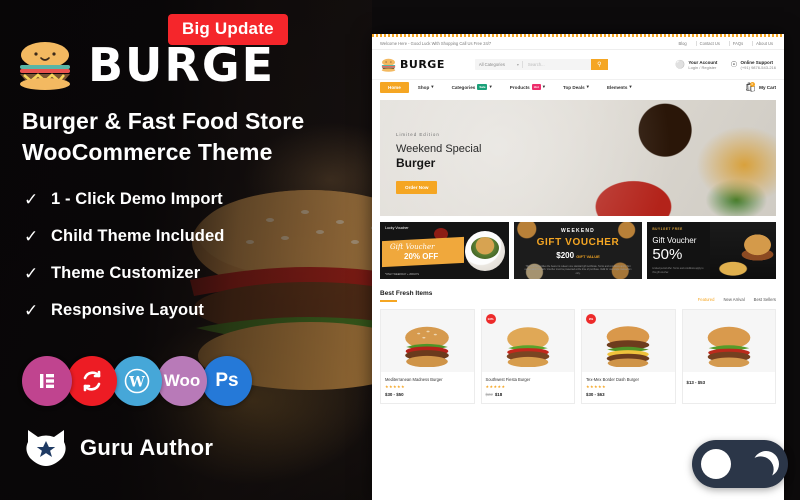 This screenshot has width=800, height=500. I want to click on site-logo: BURGE, so click(412, 65).